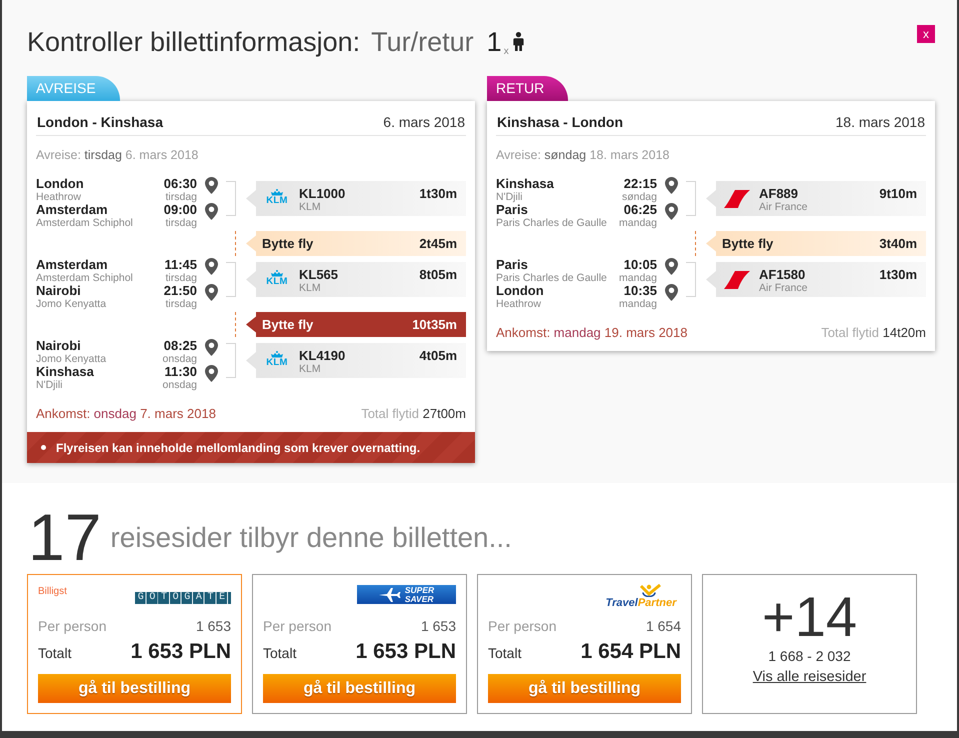 Image resolution: width=959 pixels, height=738 pixels. What do you see at coordinates (592, 333) in the screenshot?
I see `arrival-date: Ankomst: mandag 19. mars 2018` at bounding box center [592, 333].